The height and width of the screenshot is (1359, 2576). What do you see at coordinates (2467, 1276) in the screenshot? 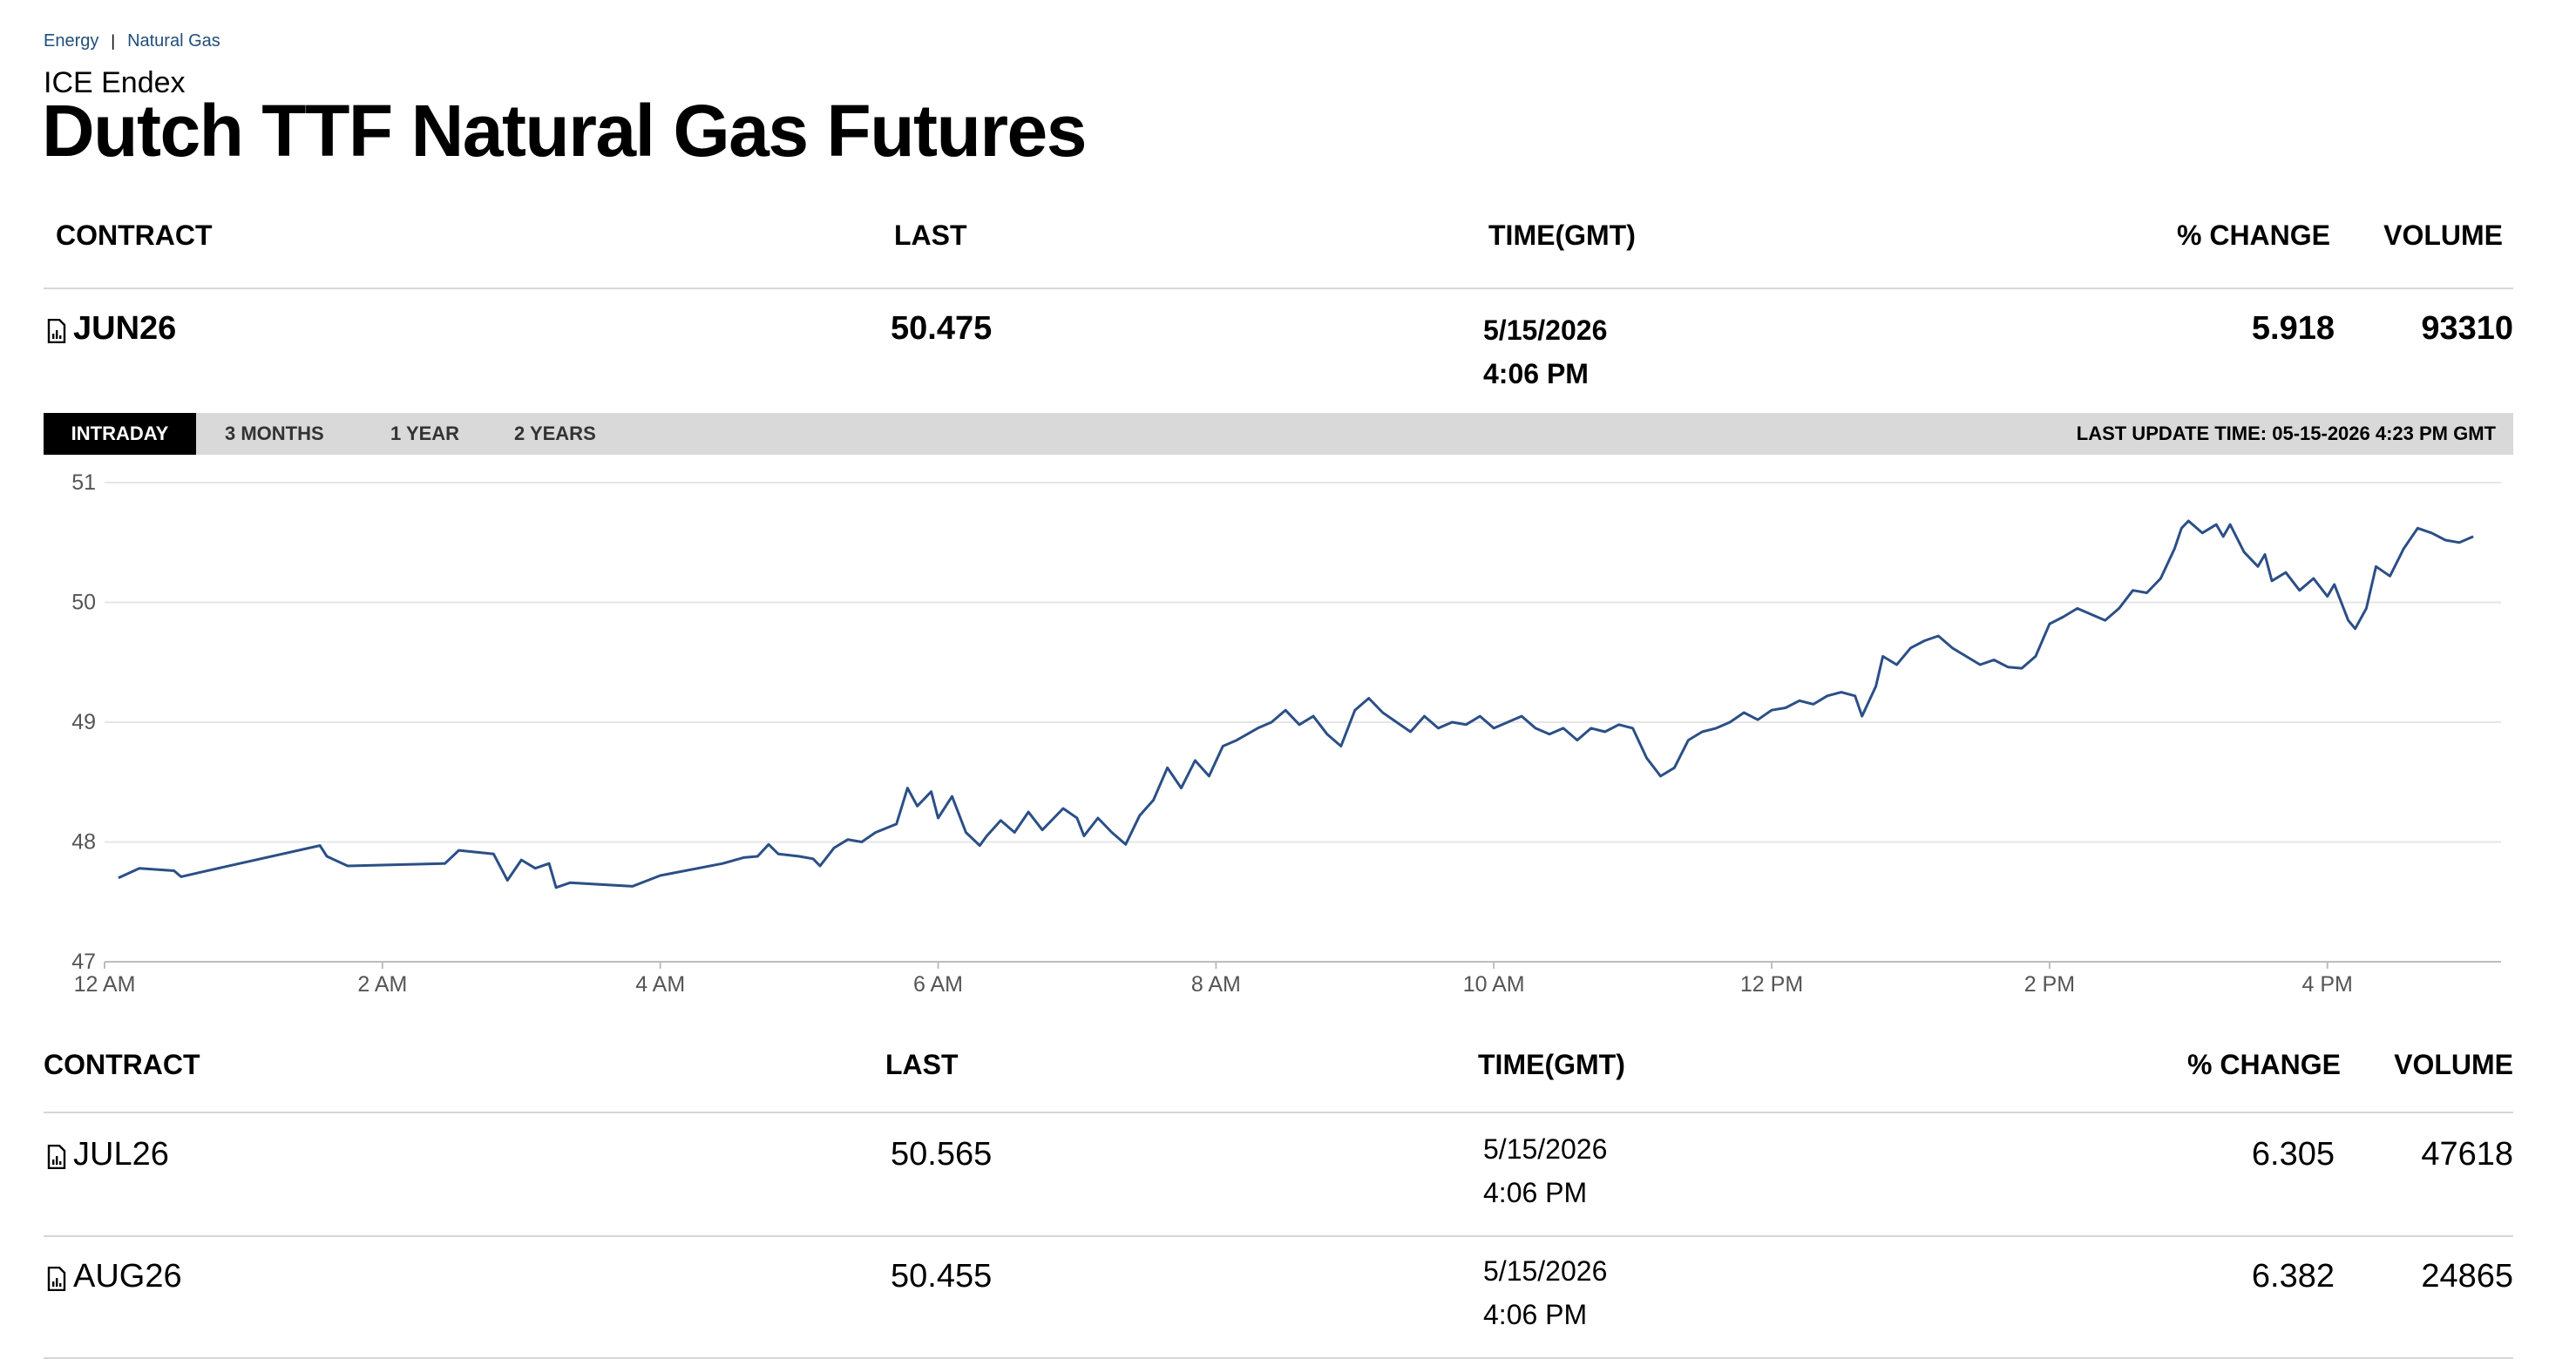
I see `volume: 24865` at bounding box center [2467, 1276].